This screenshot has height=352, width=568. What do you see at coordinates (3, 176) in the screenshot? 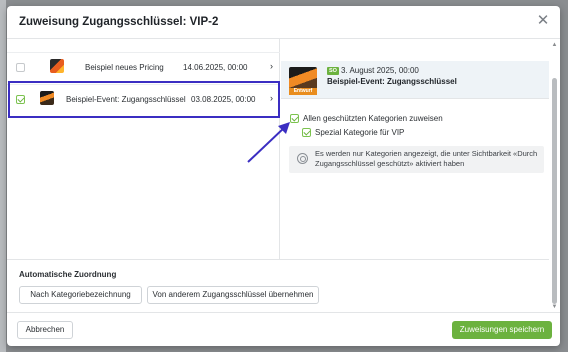
I see `backdrop-left` at bounding box center [3, 176].